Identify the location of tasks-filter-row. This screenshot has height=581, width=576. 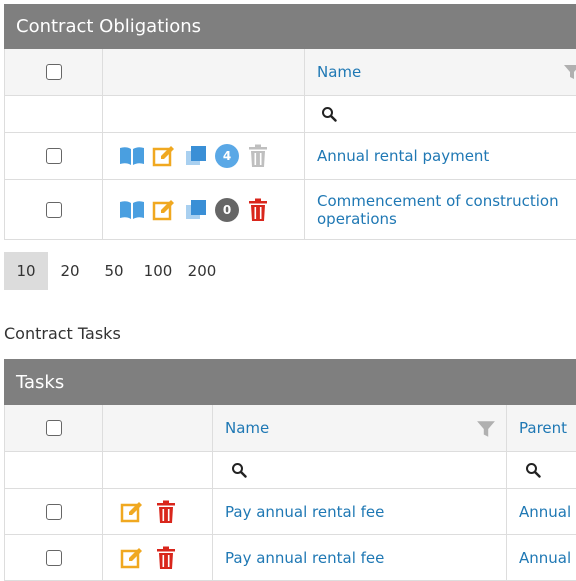
(290, 470).